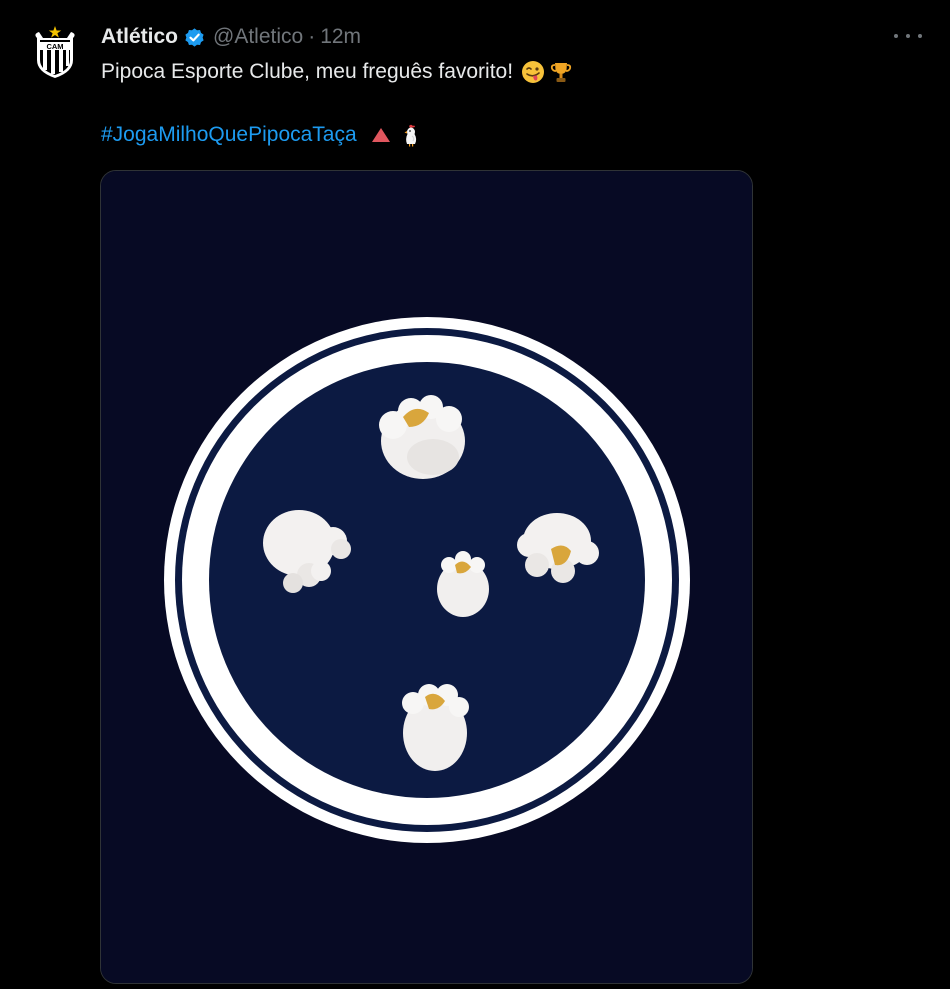  What do you see at coordinates (194, 37) in the screenshot?
I see `verified-badge-icon` at bounding box center [194, 37].